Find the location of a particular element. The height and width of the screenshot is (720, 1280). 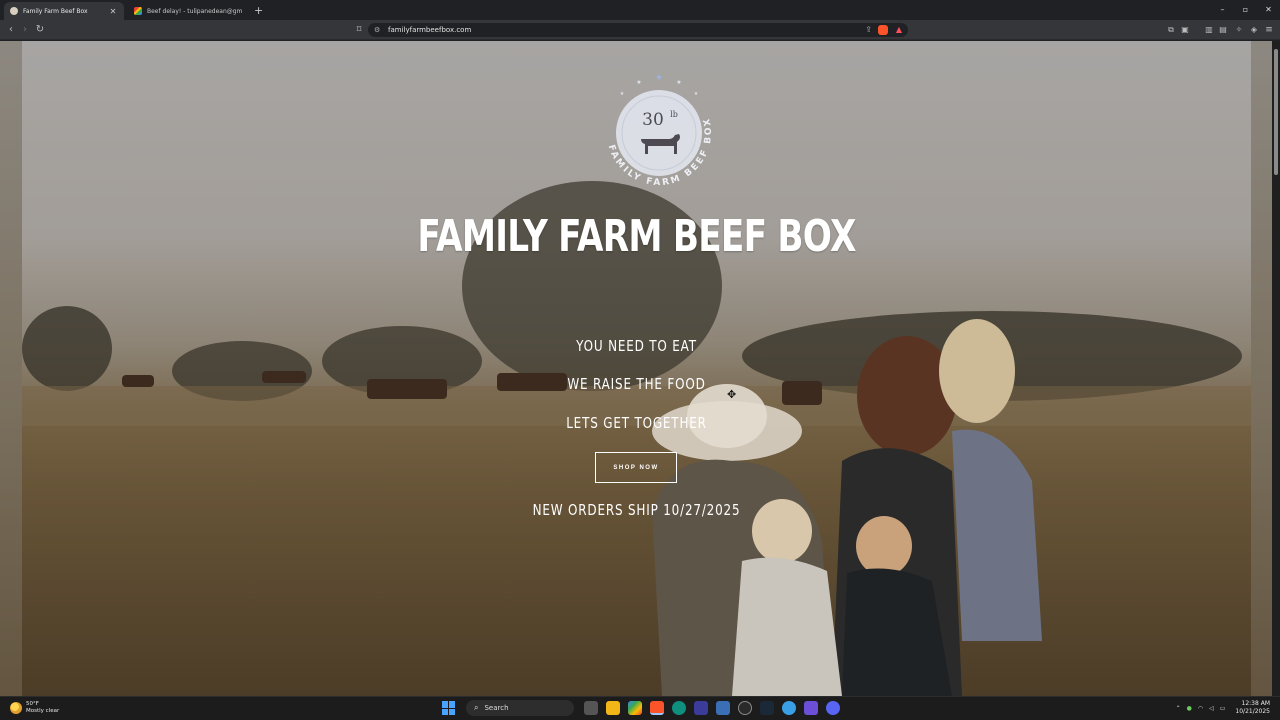

system-tray: ⌃ ● ◠ ◁ ▭ 12:38 AM 10/21/2025 is located at coordinates (1220, 708).